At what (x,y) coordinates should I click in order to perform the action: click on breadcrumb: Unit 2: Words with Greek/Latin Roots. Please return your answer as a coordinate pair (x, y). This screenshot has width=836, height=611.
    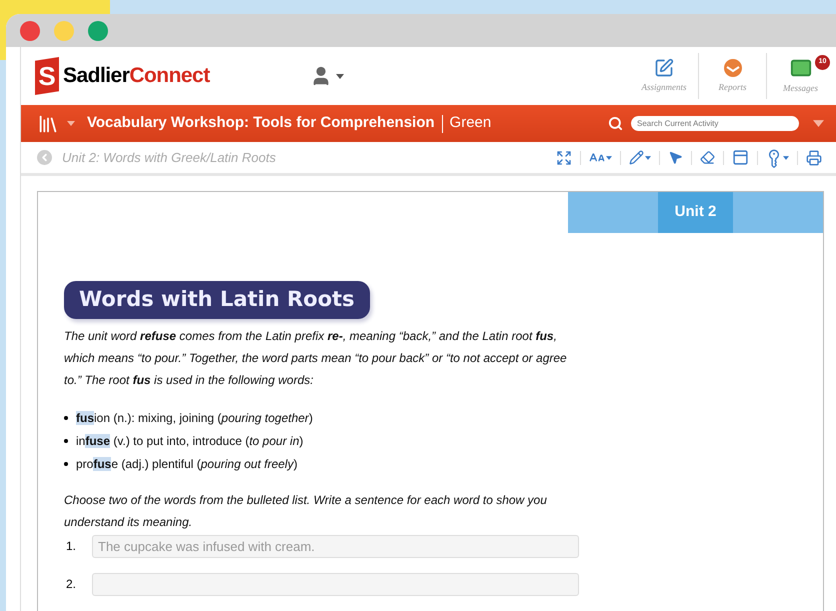
    Looking at the image, I should click on (169, 157).